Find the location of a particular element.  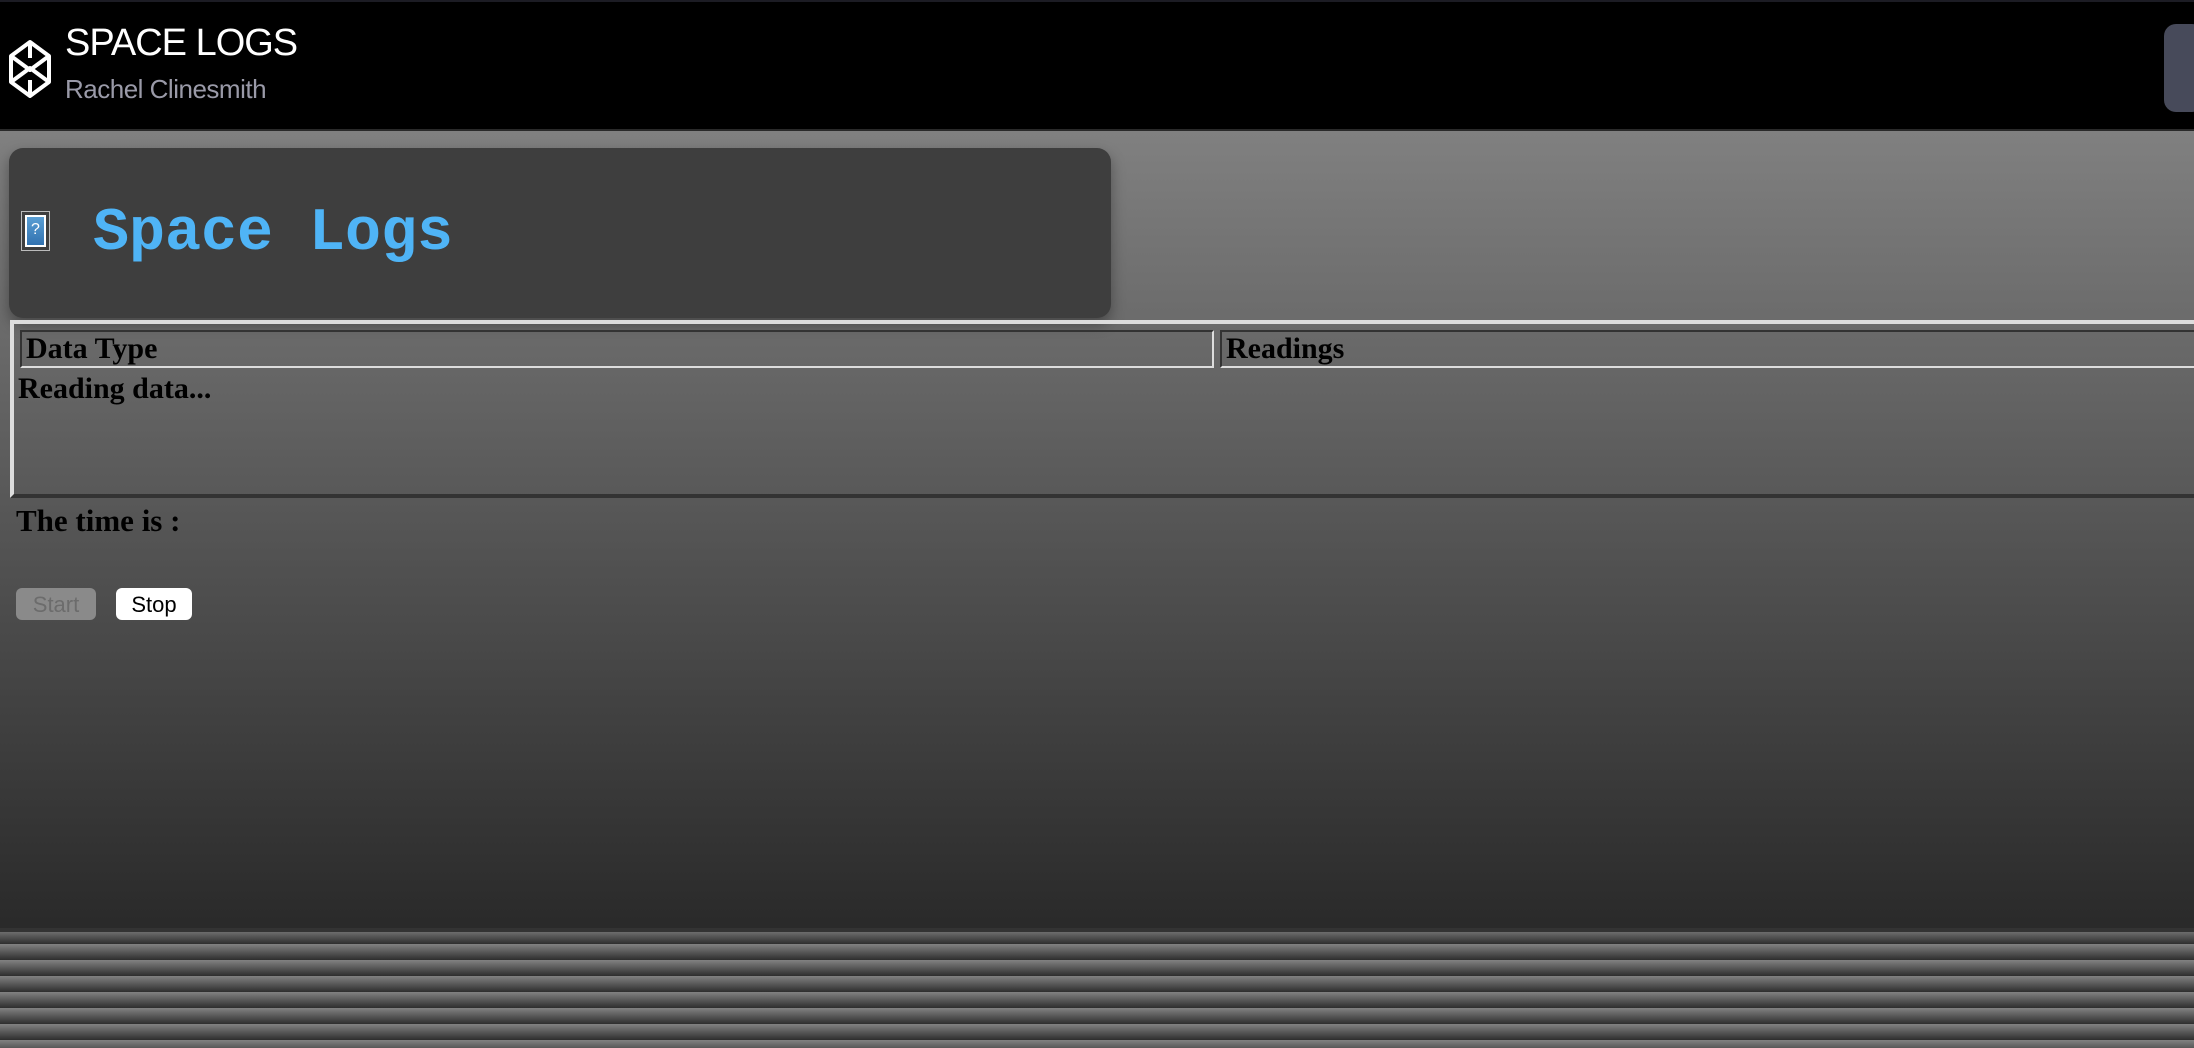

codepen-cube-icon is located at coordinates (30, 69).